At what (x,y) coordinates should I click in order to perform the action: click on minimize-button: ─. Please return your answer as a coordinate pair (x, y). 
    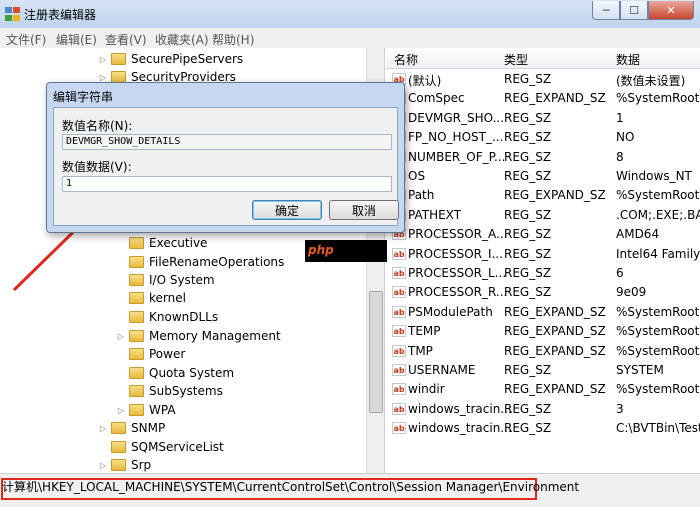
    Looking at the image, I should click on (606, 10).